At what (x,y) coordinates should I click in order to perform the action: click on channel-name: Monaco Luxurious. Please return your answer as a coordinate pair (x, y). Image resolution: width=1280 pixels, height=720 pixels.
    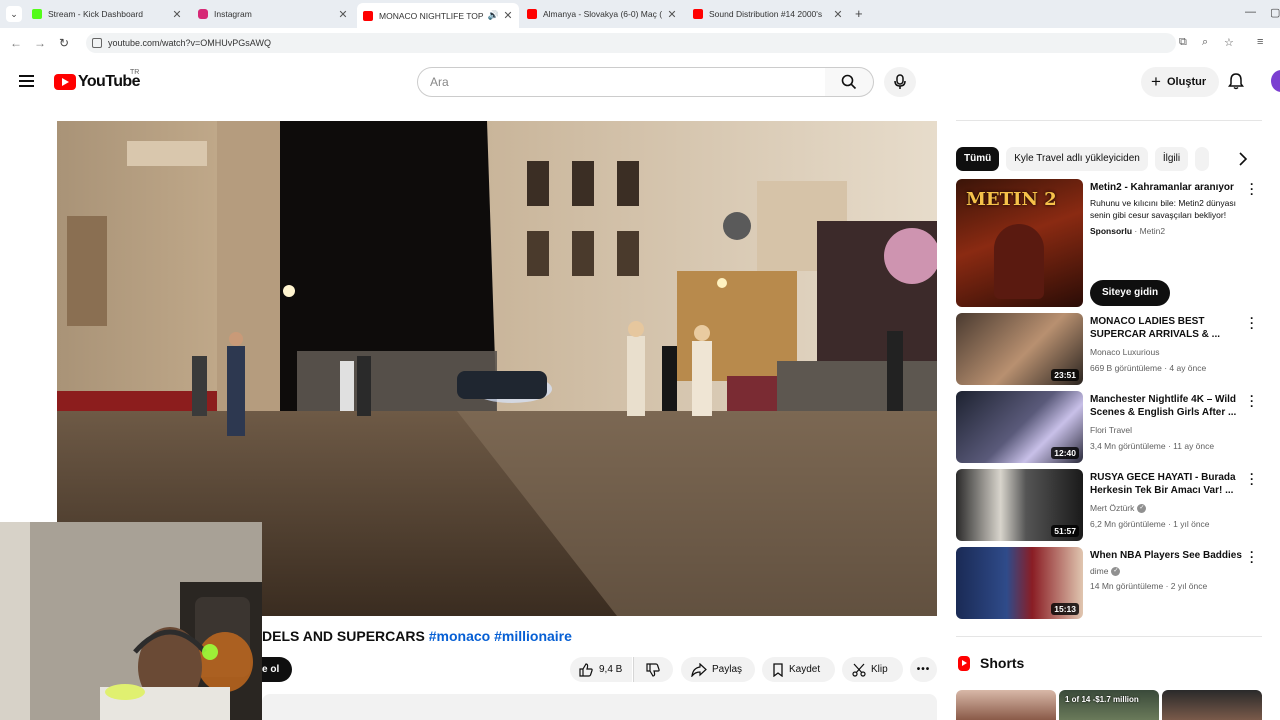
    Looking at the image, I should click on (1124, 352).